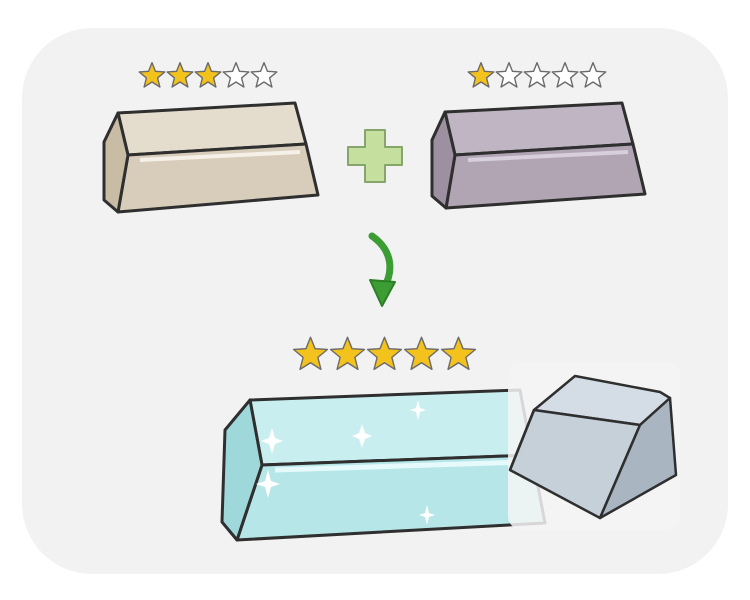 The height and width of the screenshot is (600, 750). Describe the element at coordinates (375, 156) in the screenshot. I see `plus-icon` at that location.